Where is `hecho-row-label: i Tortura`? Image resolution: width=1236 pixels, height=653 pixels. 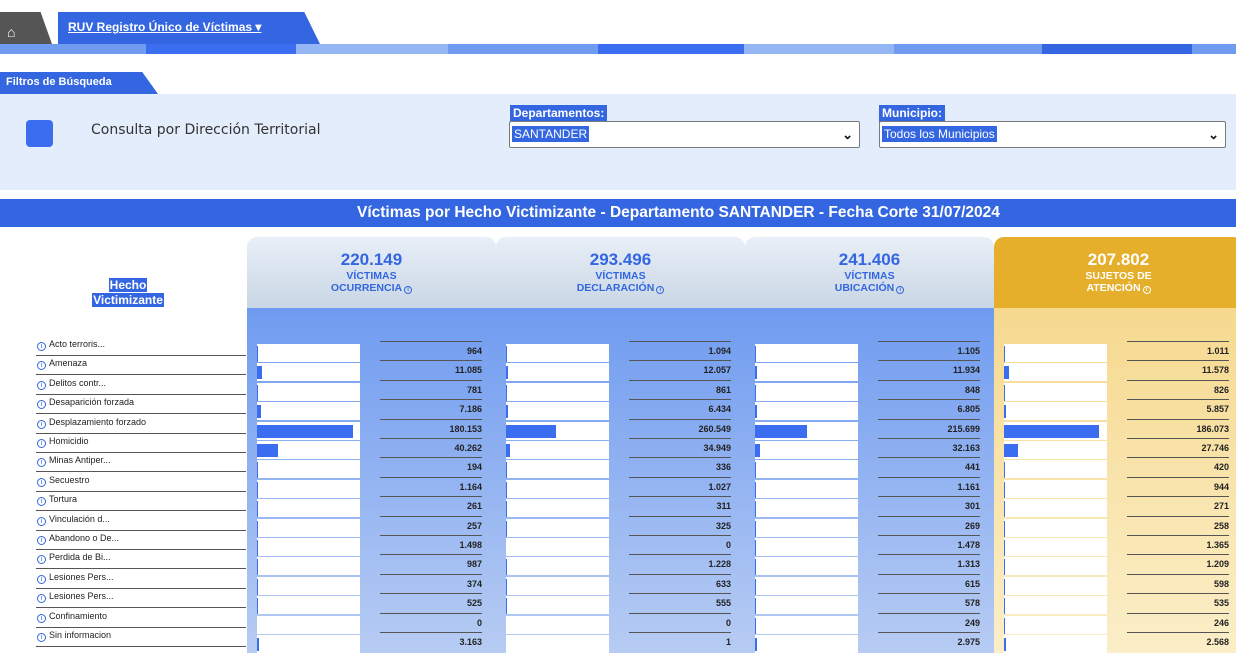
hecho-row-label: i Tortura is located at coordinates (141, 502).